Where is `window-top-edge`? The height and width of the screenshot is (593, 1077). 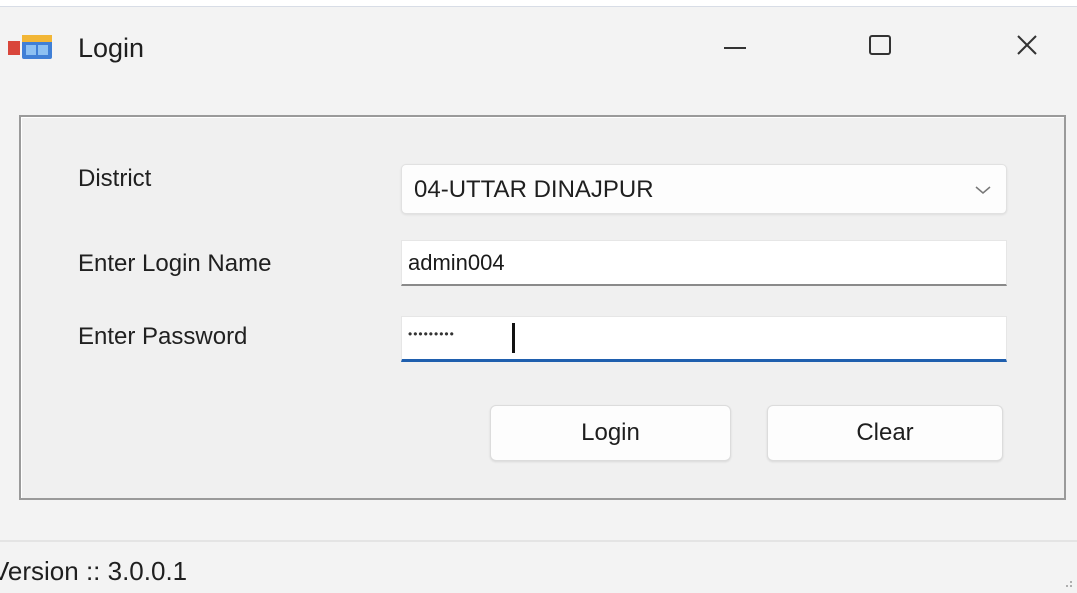
window-top-edge is located at coordinates (538, 3).